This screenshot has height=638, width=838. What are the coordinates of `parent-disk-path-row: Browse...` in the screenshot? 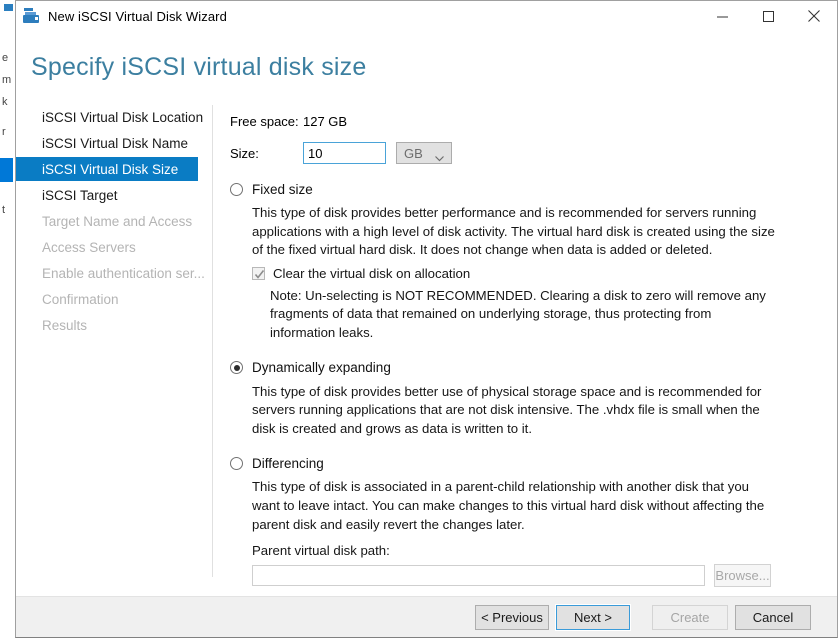 It's located at (538, 576).